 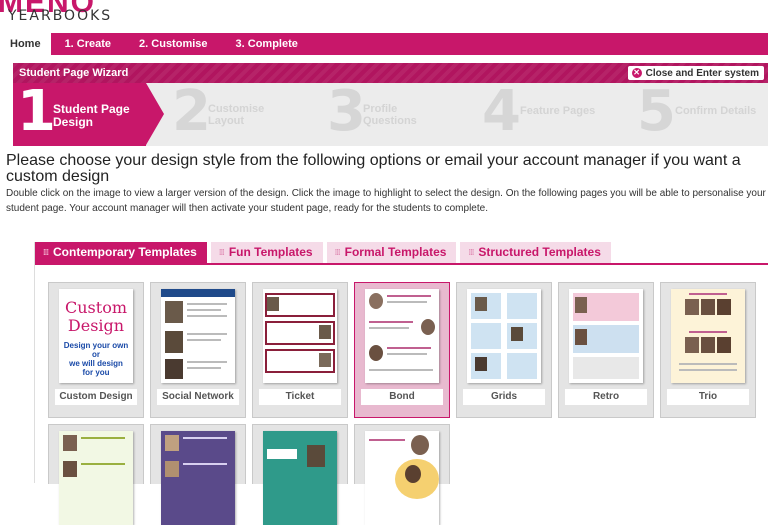 I want to click on step-number: 3, so click(x=346, y=111).